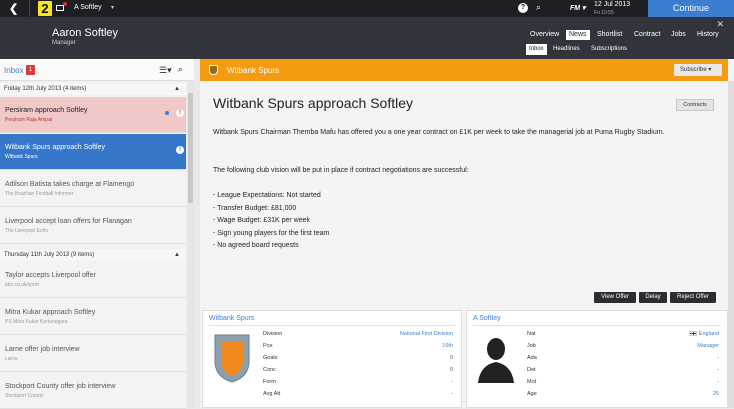 This screenshot has height=409, width=734. Describe the element at coordinates (578, 8) in the screenshot. I see `fm-menu: FM ▾` at that location.